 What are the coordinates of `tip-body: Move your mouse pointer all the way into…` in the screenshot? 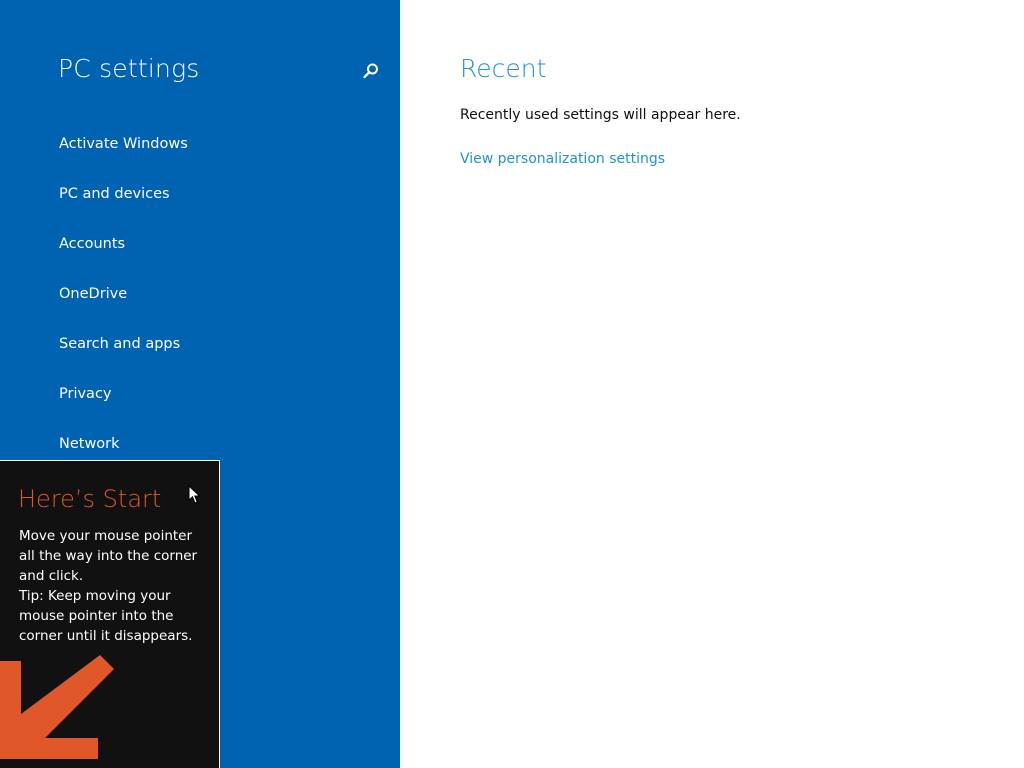 It's located at (114, 586).